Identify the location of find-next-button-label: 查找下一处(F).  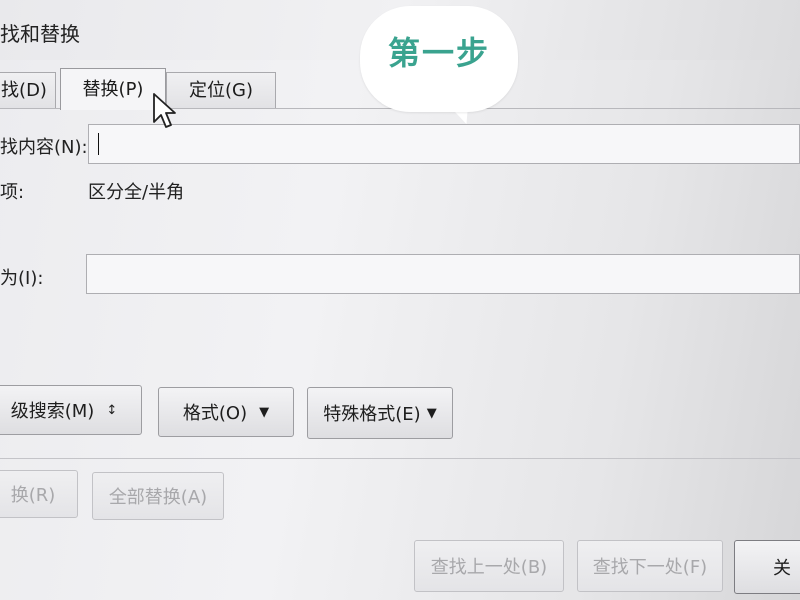
(650, 567).